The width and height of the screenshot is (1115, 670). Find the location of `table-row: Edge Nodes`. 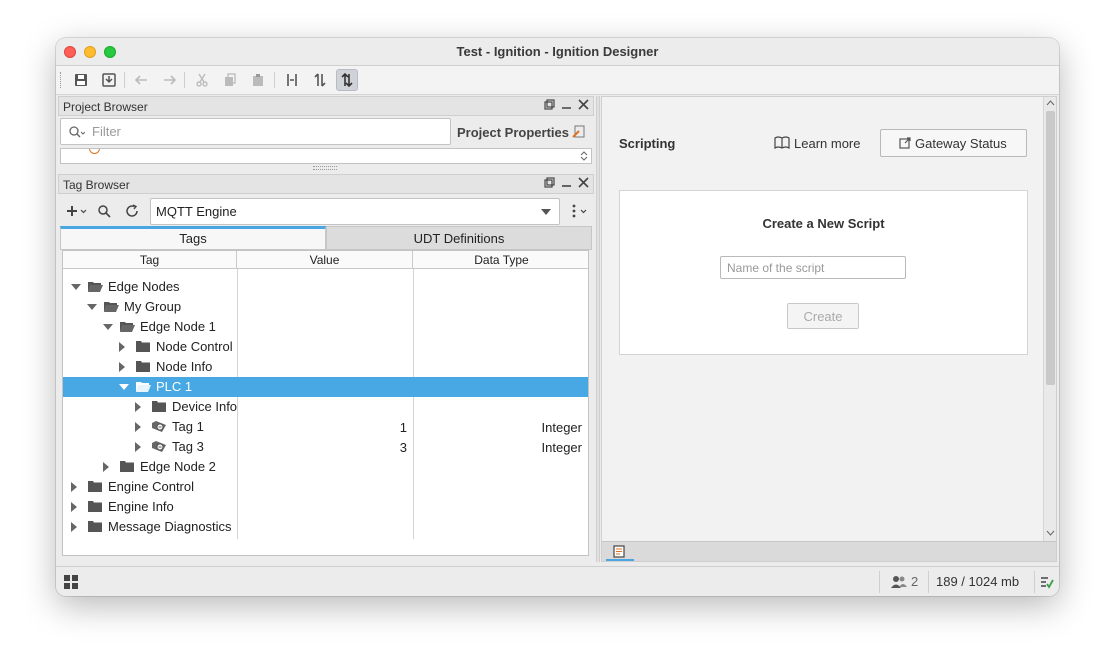

table-row: Edge Nodes is located at coordinates (325, 287).